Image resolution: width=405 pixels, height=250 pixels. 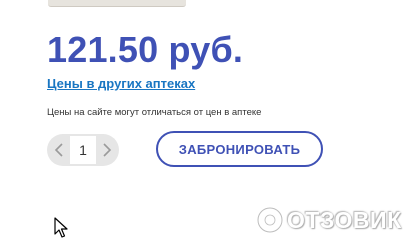 I want to click on chevron-left-icon, so click(x=58, y=150).